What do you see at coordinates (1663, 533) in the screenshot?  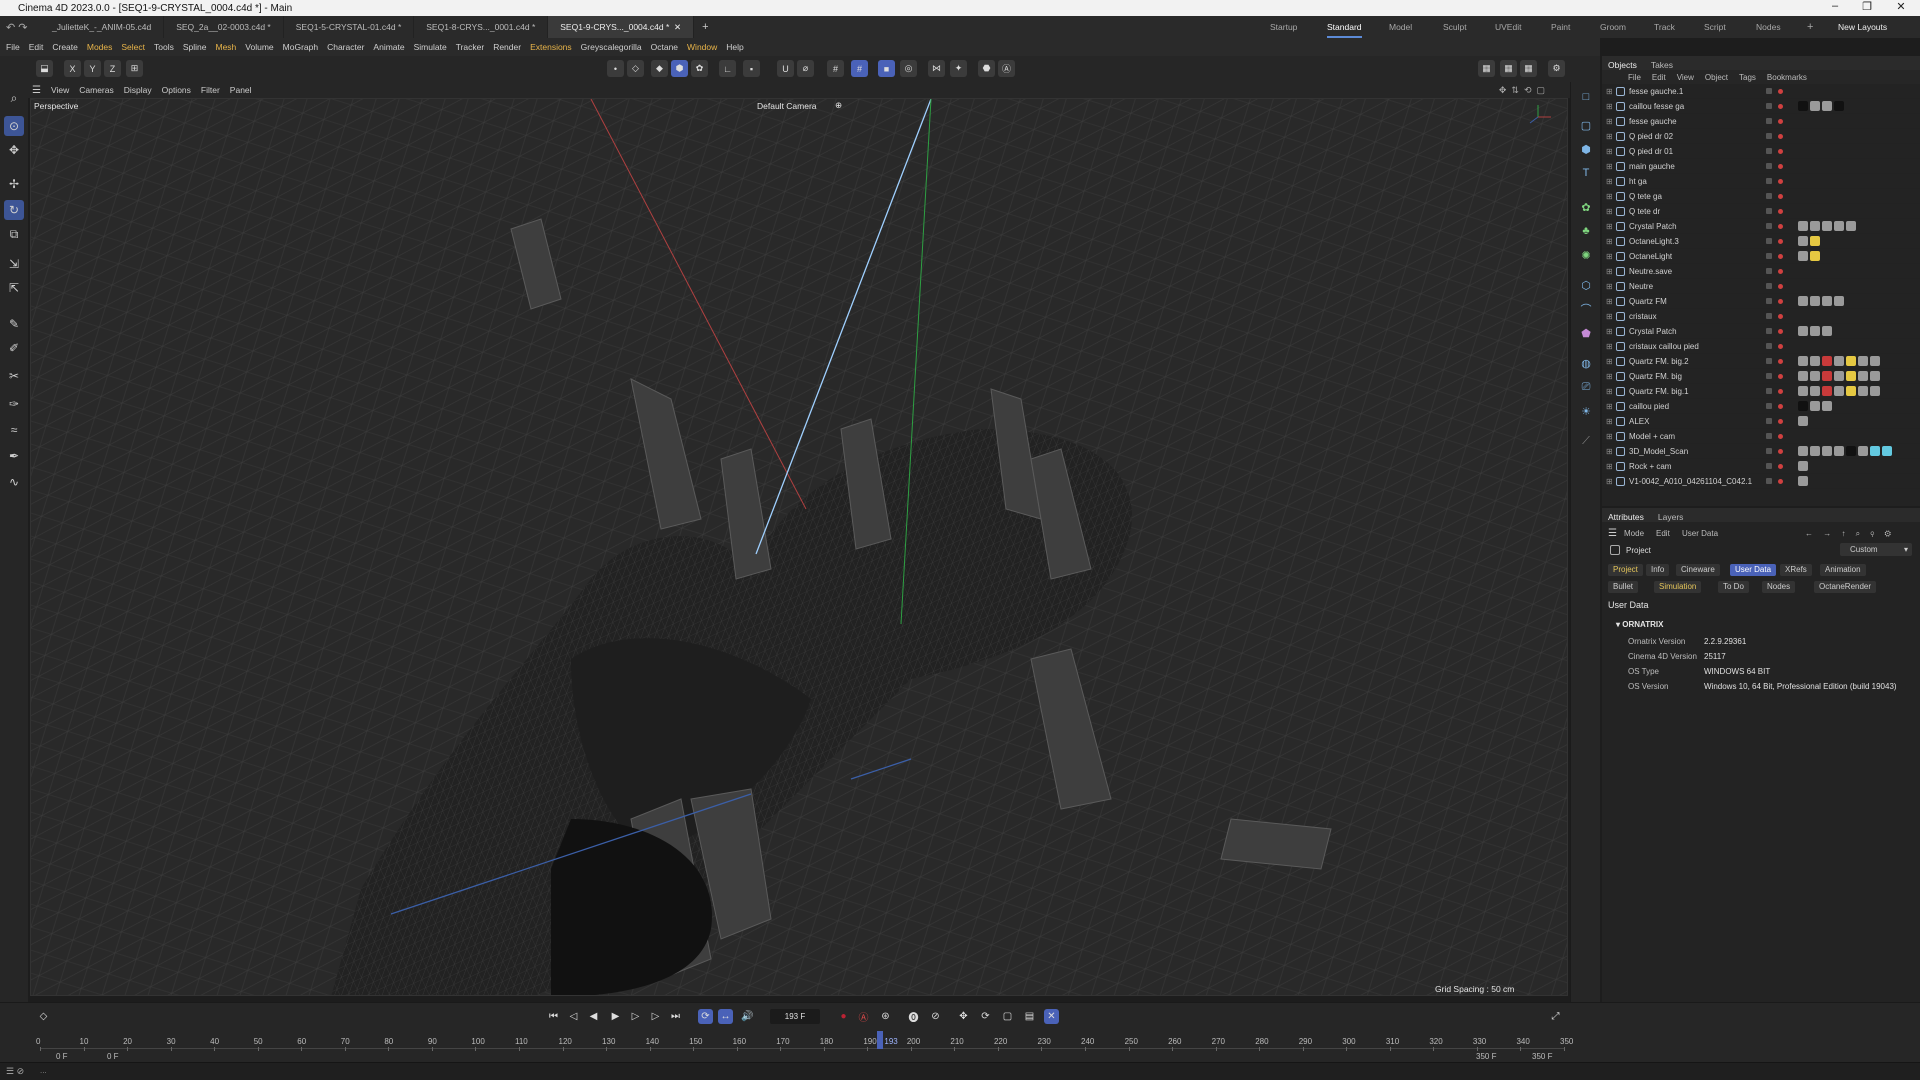 I see `attributes-menu-edit: Edit` at bounding box center [1663, 533].